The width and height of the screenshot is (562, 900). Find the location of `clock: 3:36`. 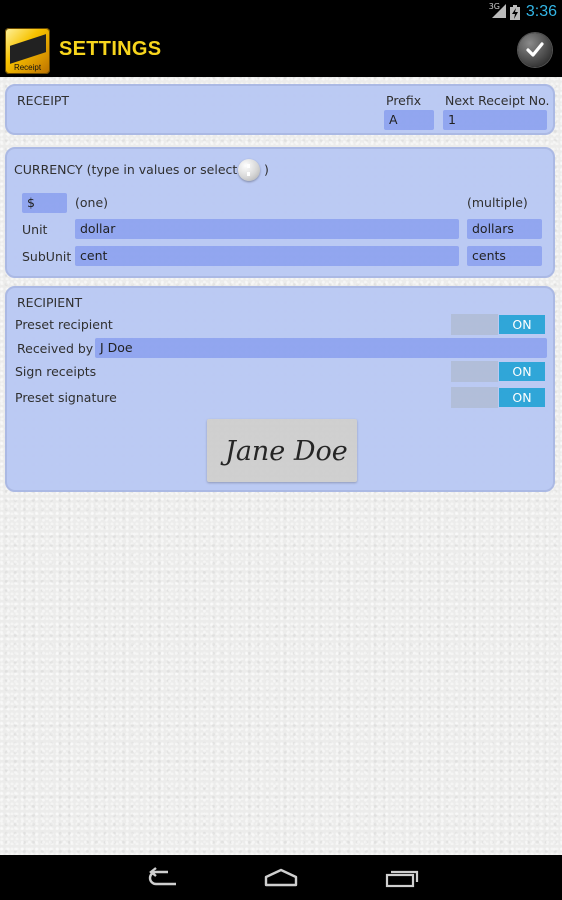

clock: 3:36 is located at coordinates (541, 11).